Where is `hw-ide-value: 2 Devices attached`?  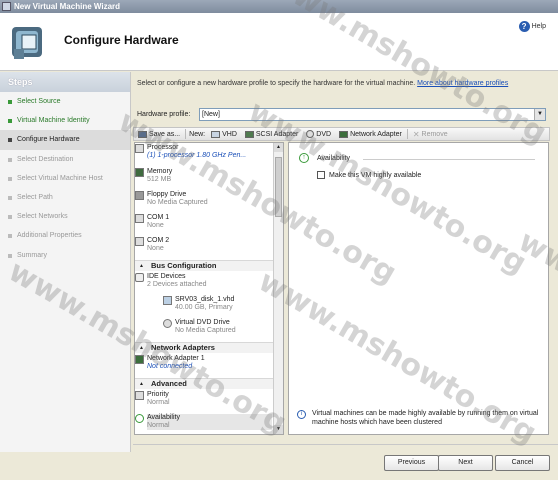 hw-ide-value: 2 Devices attached is located at coordinates (177, 284).